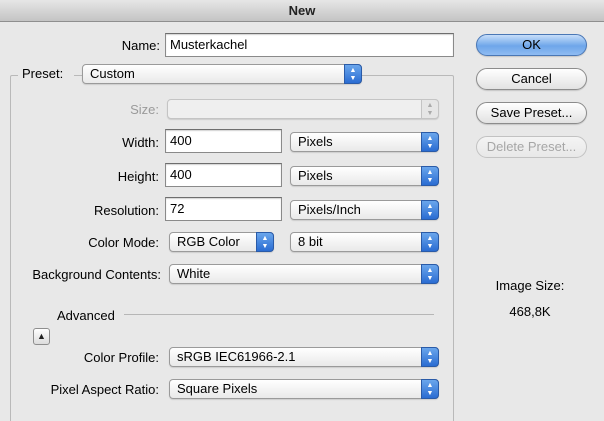 Image resolution: width=604 pixels, height=421 pixels. I want to click on cancel-button: Cancel, so click(531, 79).